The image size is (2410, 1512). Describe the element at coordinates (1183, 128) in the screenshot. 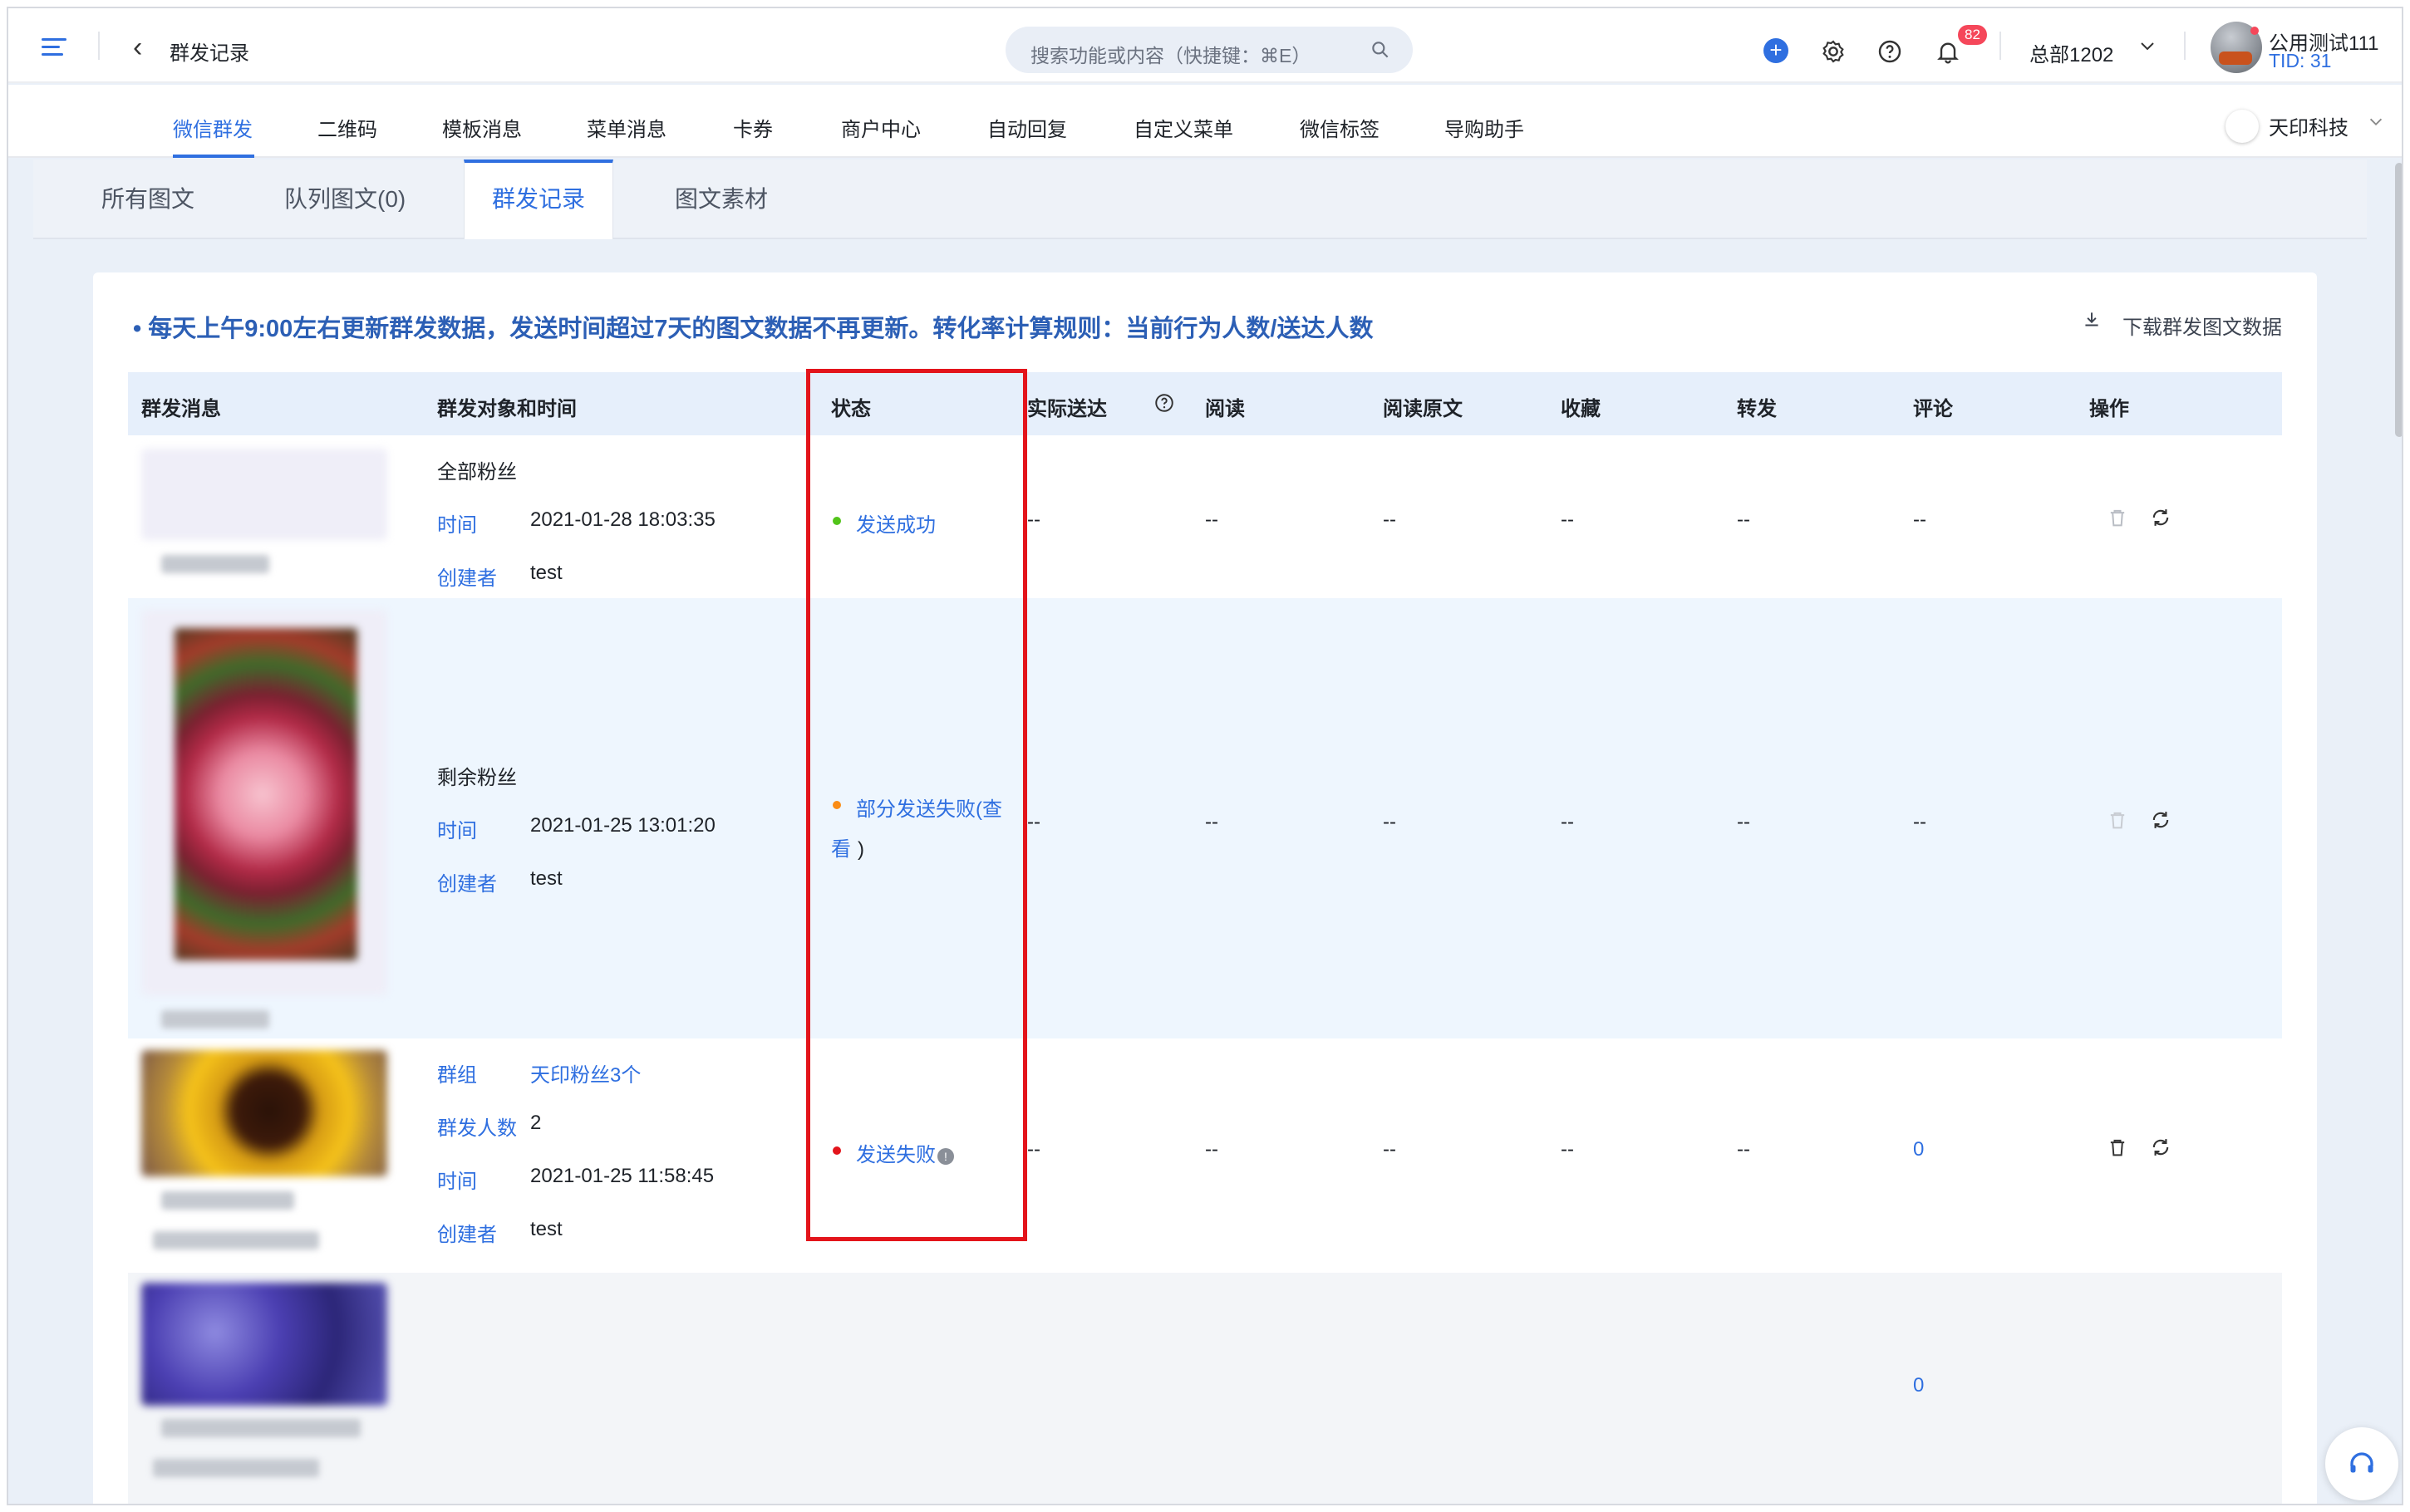

I see `nav-item-custom-menu: 自定义菜单` at that location.